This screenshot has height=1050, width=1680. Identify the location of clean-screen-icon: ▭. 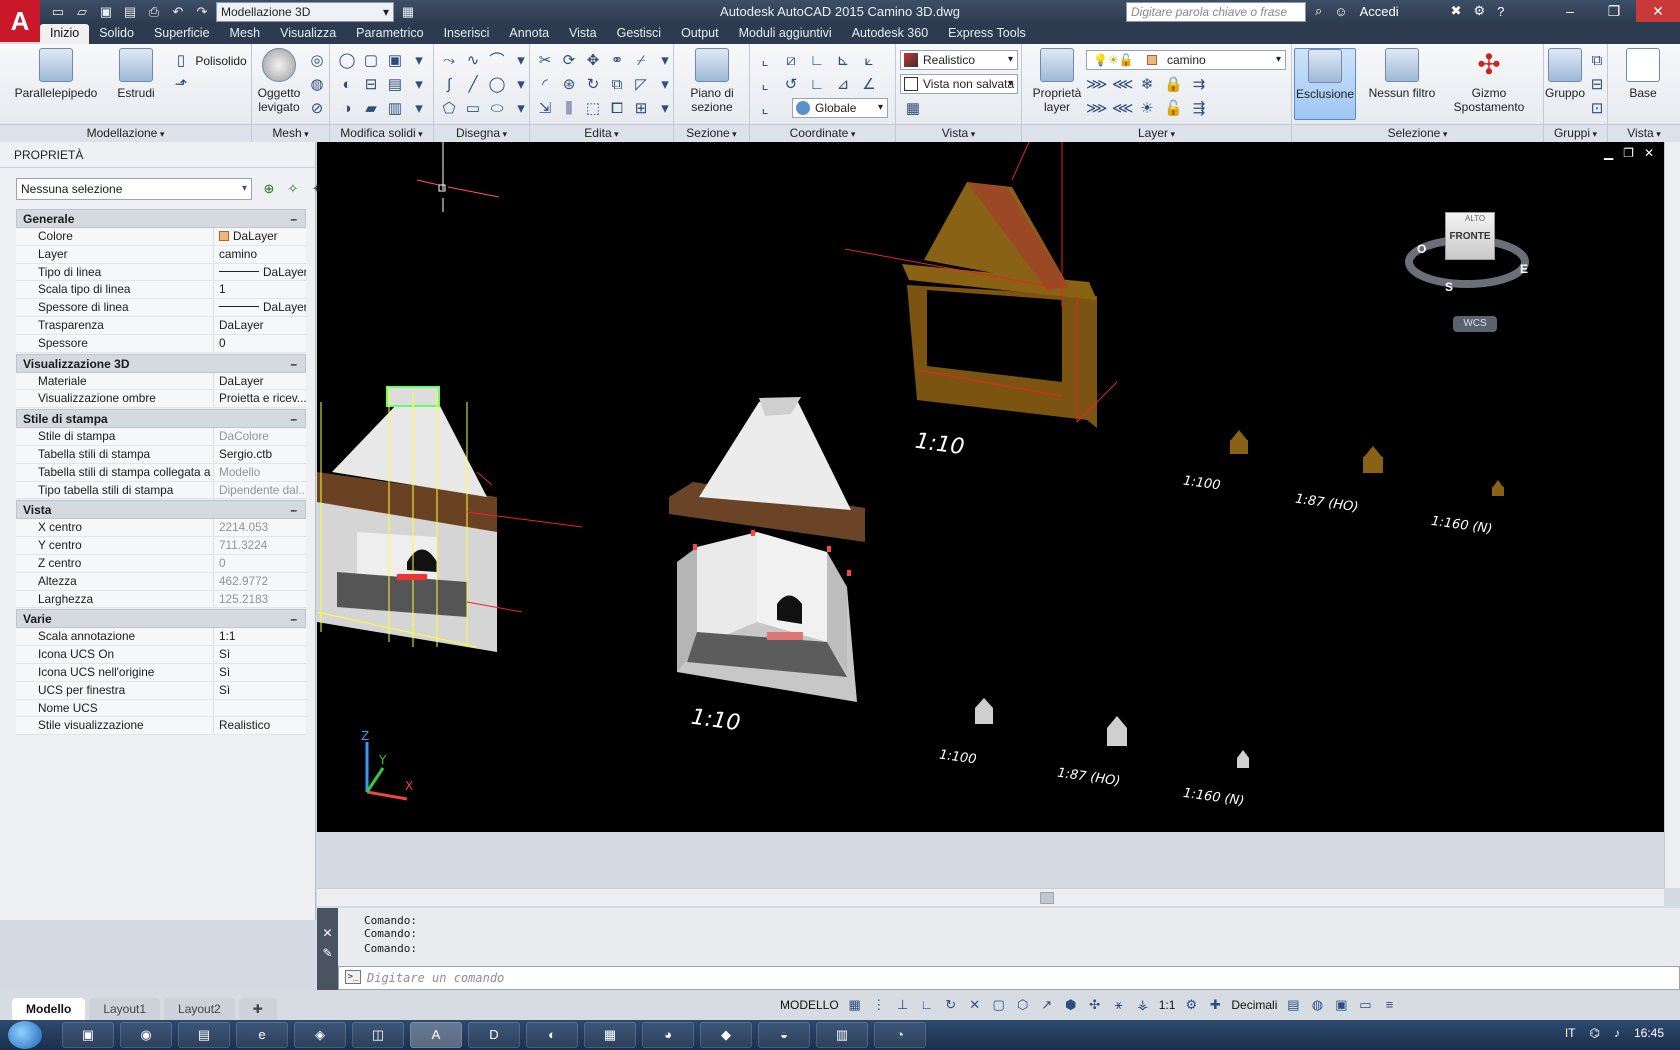
(1365, 1005).